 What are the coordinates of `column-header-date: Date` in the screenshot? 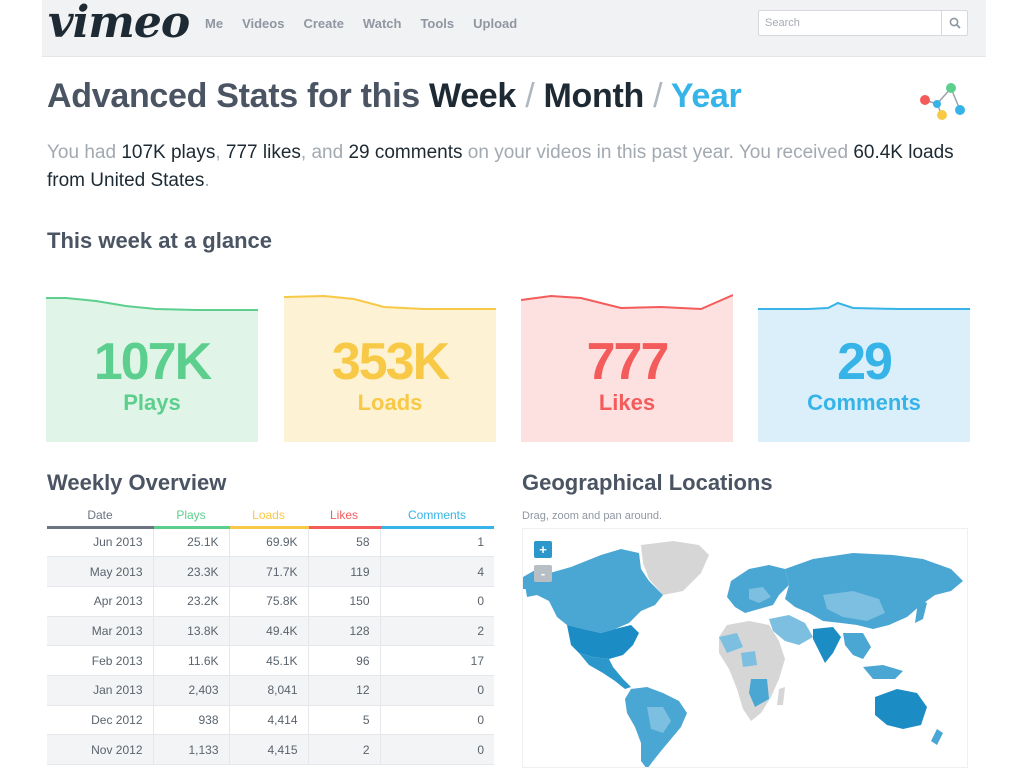 It's located at (100, 518).